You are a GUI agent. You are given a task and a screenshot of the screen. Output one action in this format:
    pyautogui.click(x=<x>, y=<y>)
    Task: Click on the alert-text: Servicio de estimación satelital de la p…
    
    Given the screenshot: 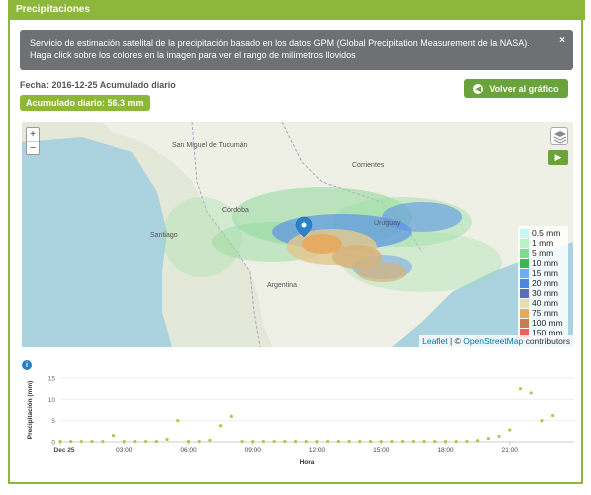 What is the action you would take?
    pyautogui.click(x=280, y=49)
    